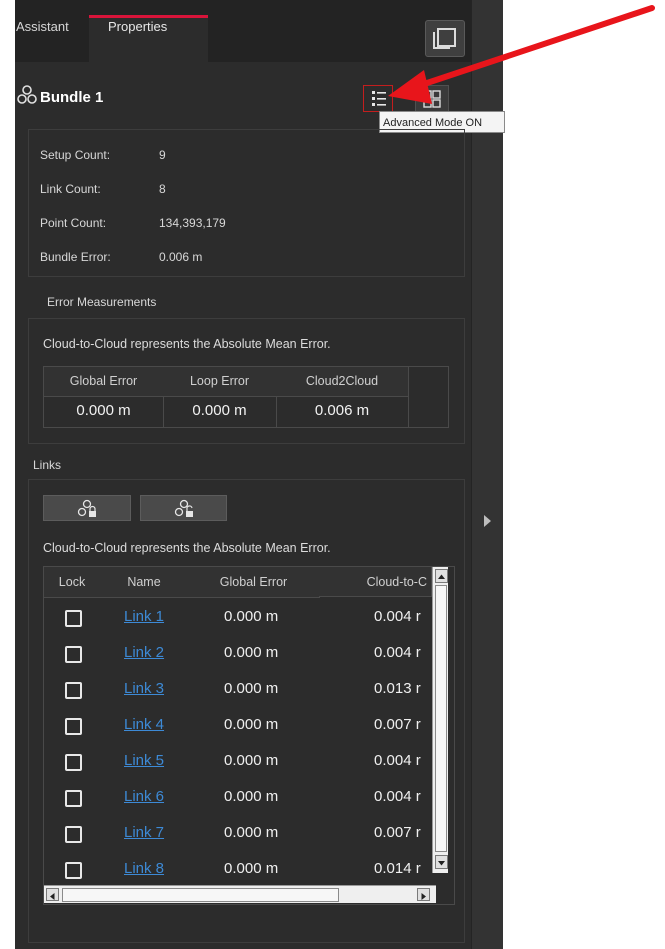  What do you see at coordinates (137, 26) in the screenshot?
I see `tab-properties: Properties` at bounding box center [137, 26].